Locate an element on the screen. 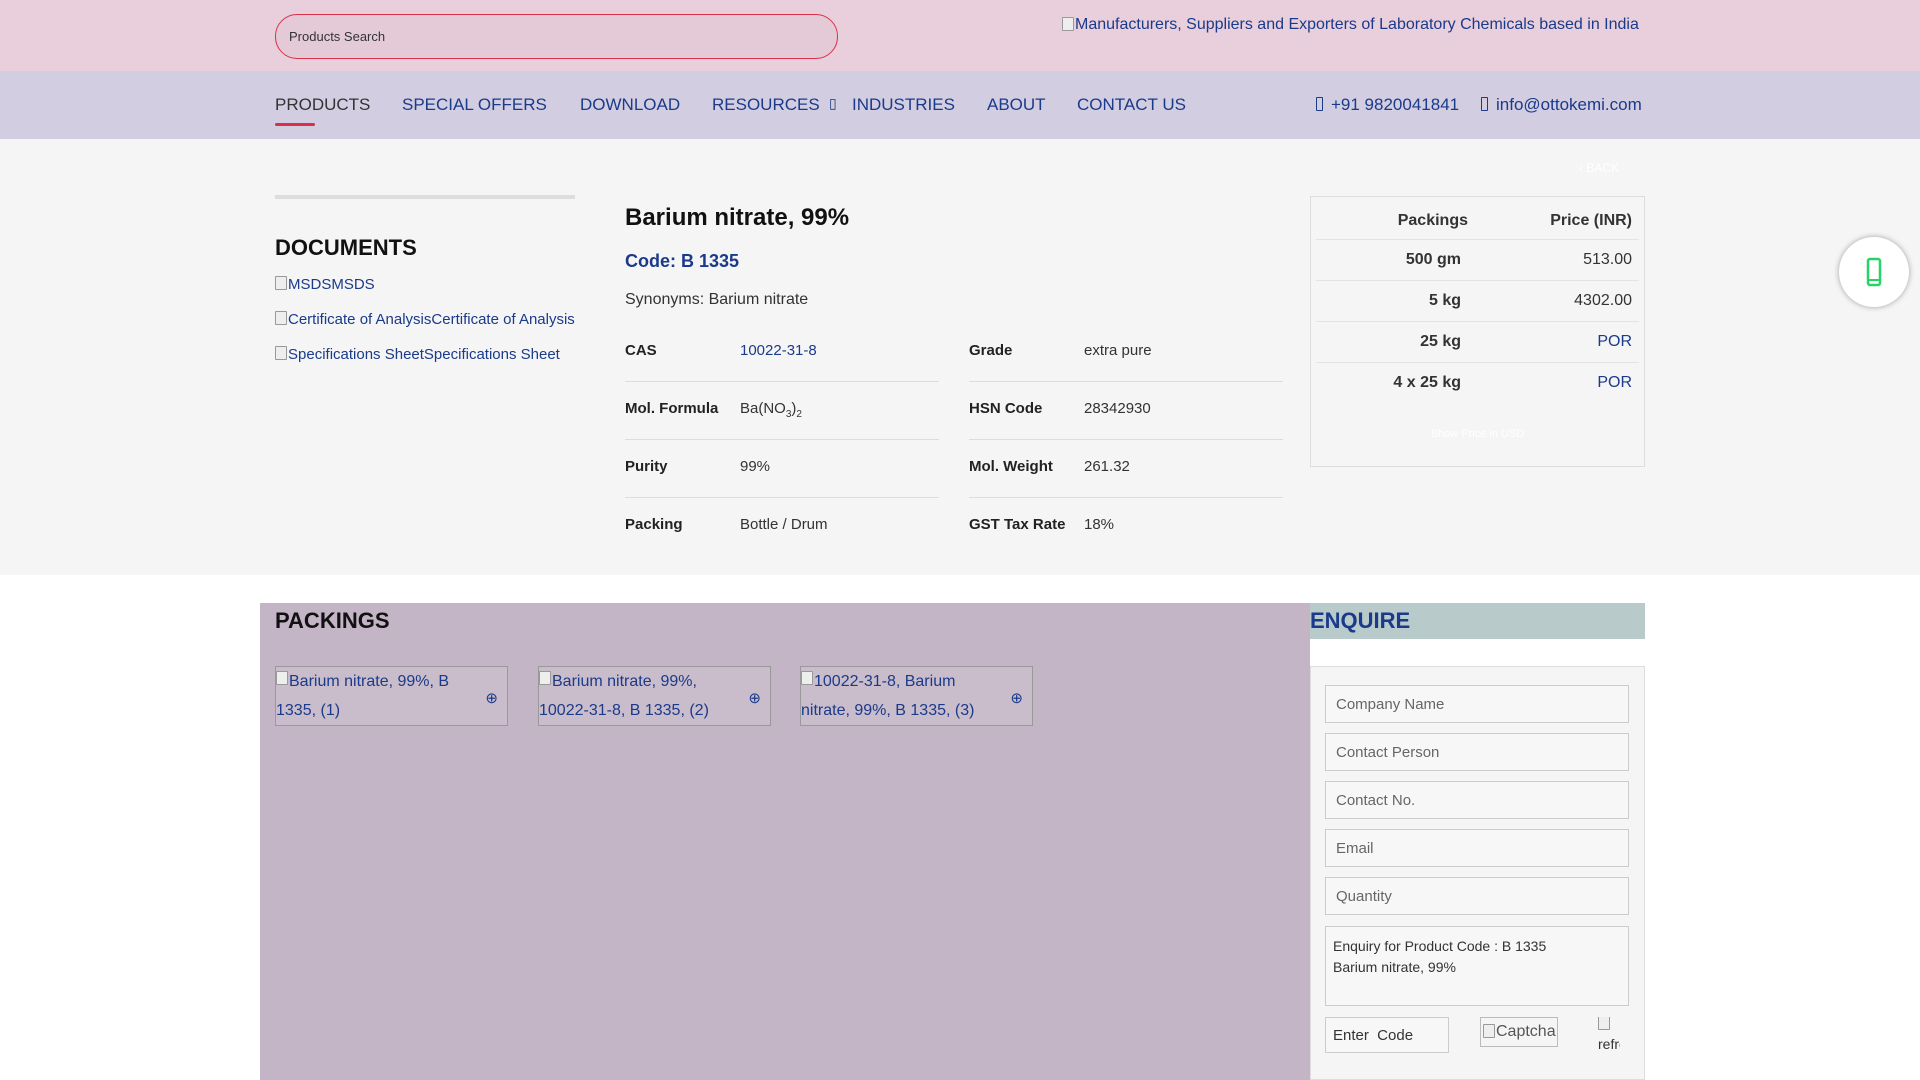  price-row: 4 x 25 kg POR is located at coordinates (1477, 382).